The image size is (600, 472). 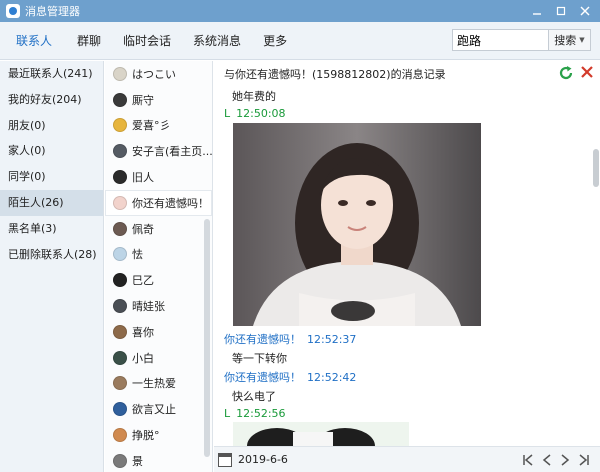 I want to click on contact-item: 你还有遗憾吗！, so click(x=158, y=202).